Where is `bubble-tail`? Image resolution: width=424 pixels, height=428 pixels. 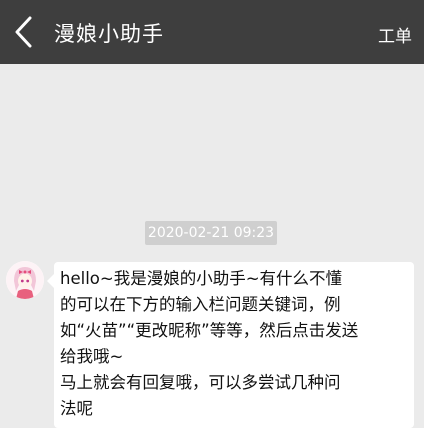
bubble-tail is located at coordinates (50, 281).